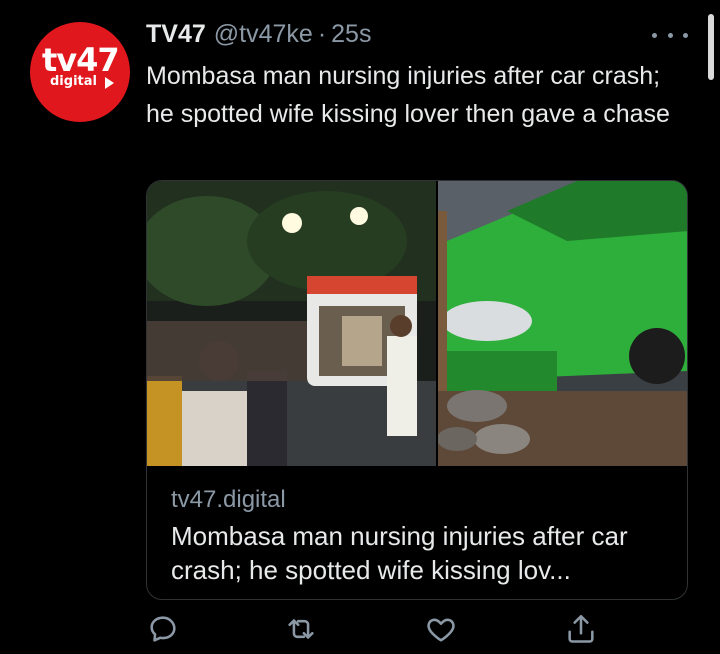  I want to click on more-options-icon, so click(670, 35).